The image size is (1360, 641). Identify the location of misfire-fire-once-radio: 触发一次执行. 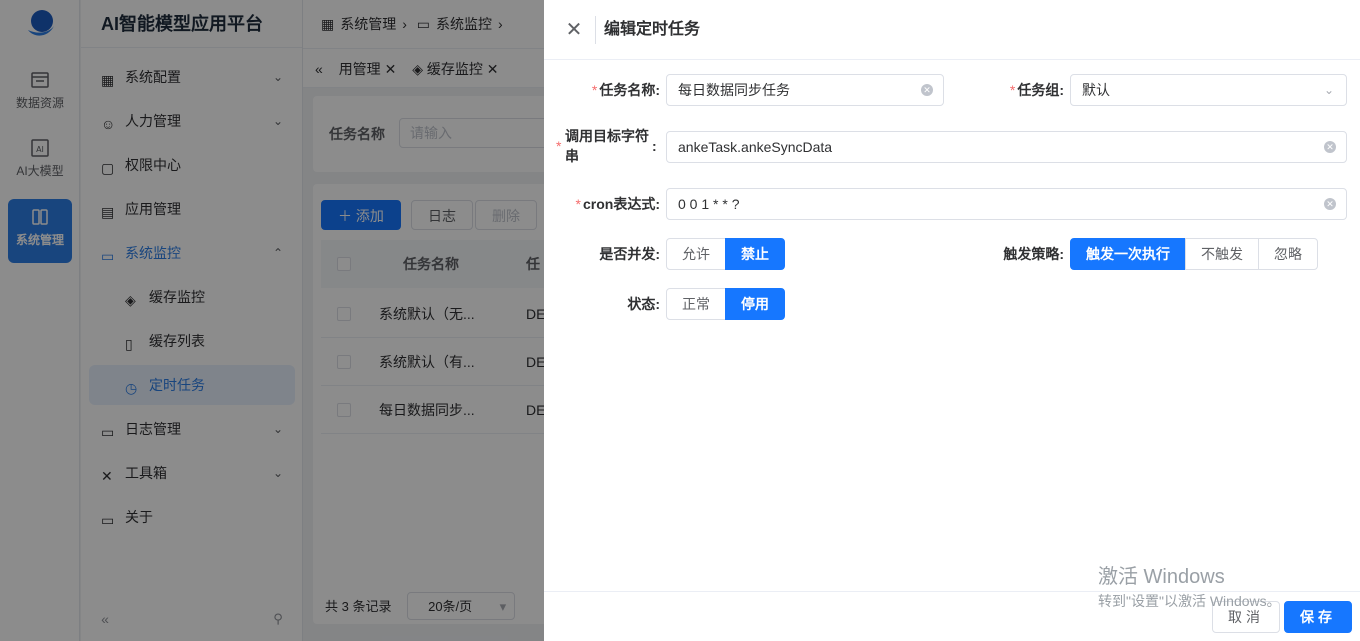
(1128, 254).